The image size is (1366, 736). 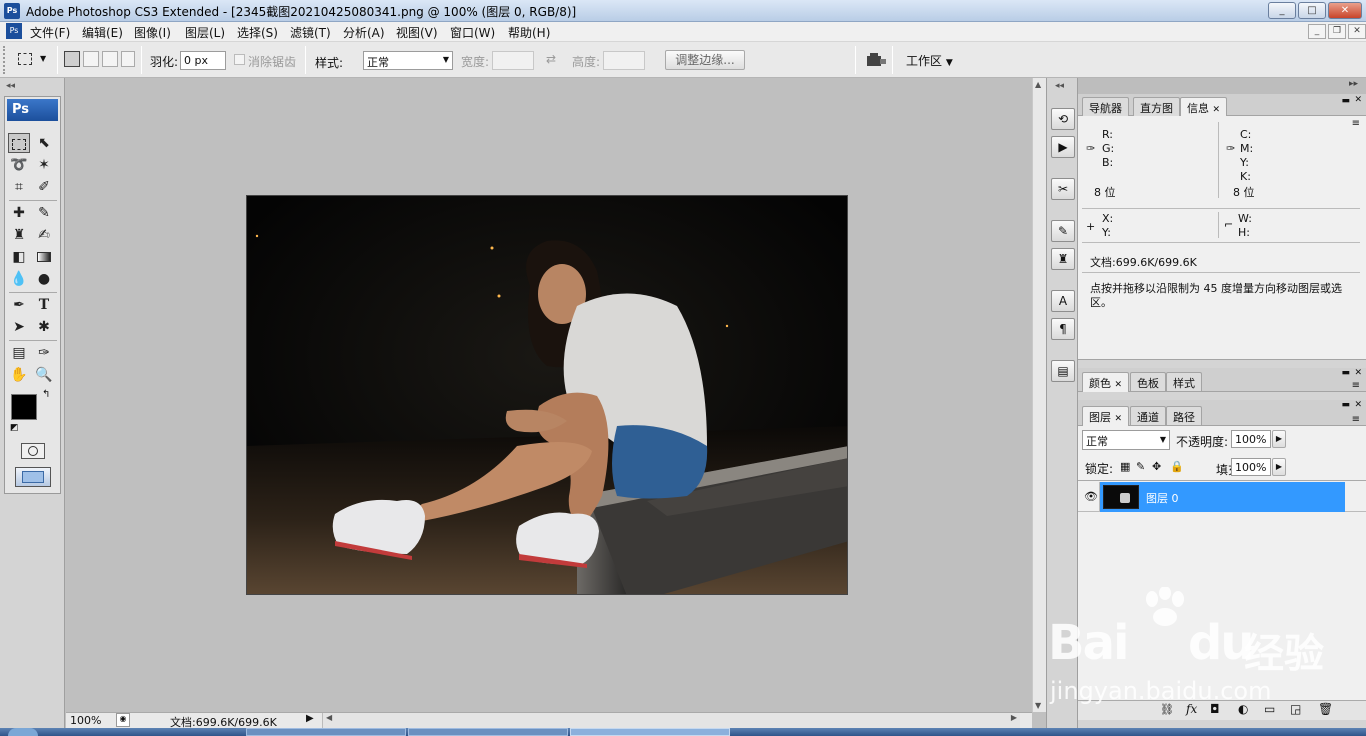 What do you see at coordinates (1063, 301) in the screenshot?
I see `character-panel-icon: A` at bounding box center [1063, 301].